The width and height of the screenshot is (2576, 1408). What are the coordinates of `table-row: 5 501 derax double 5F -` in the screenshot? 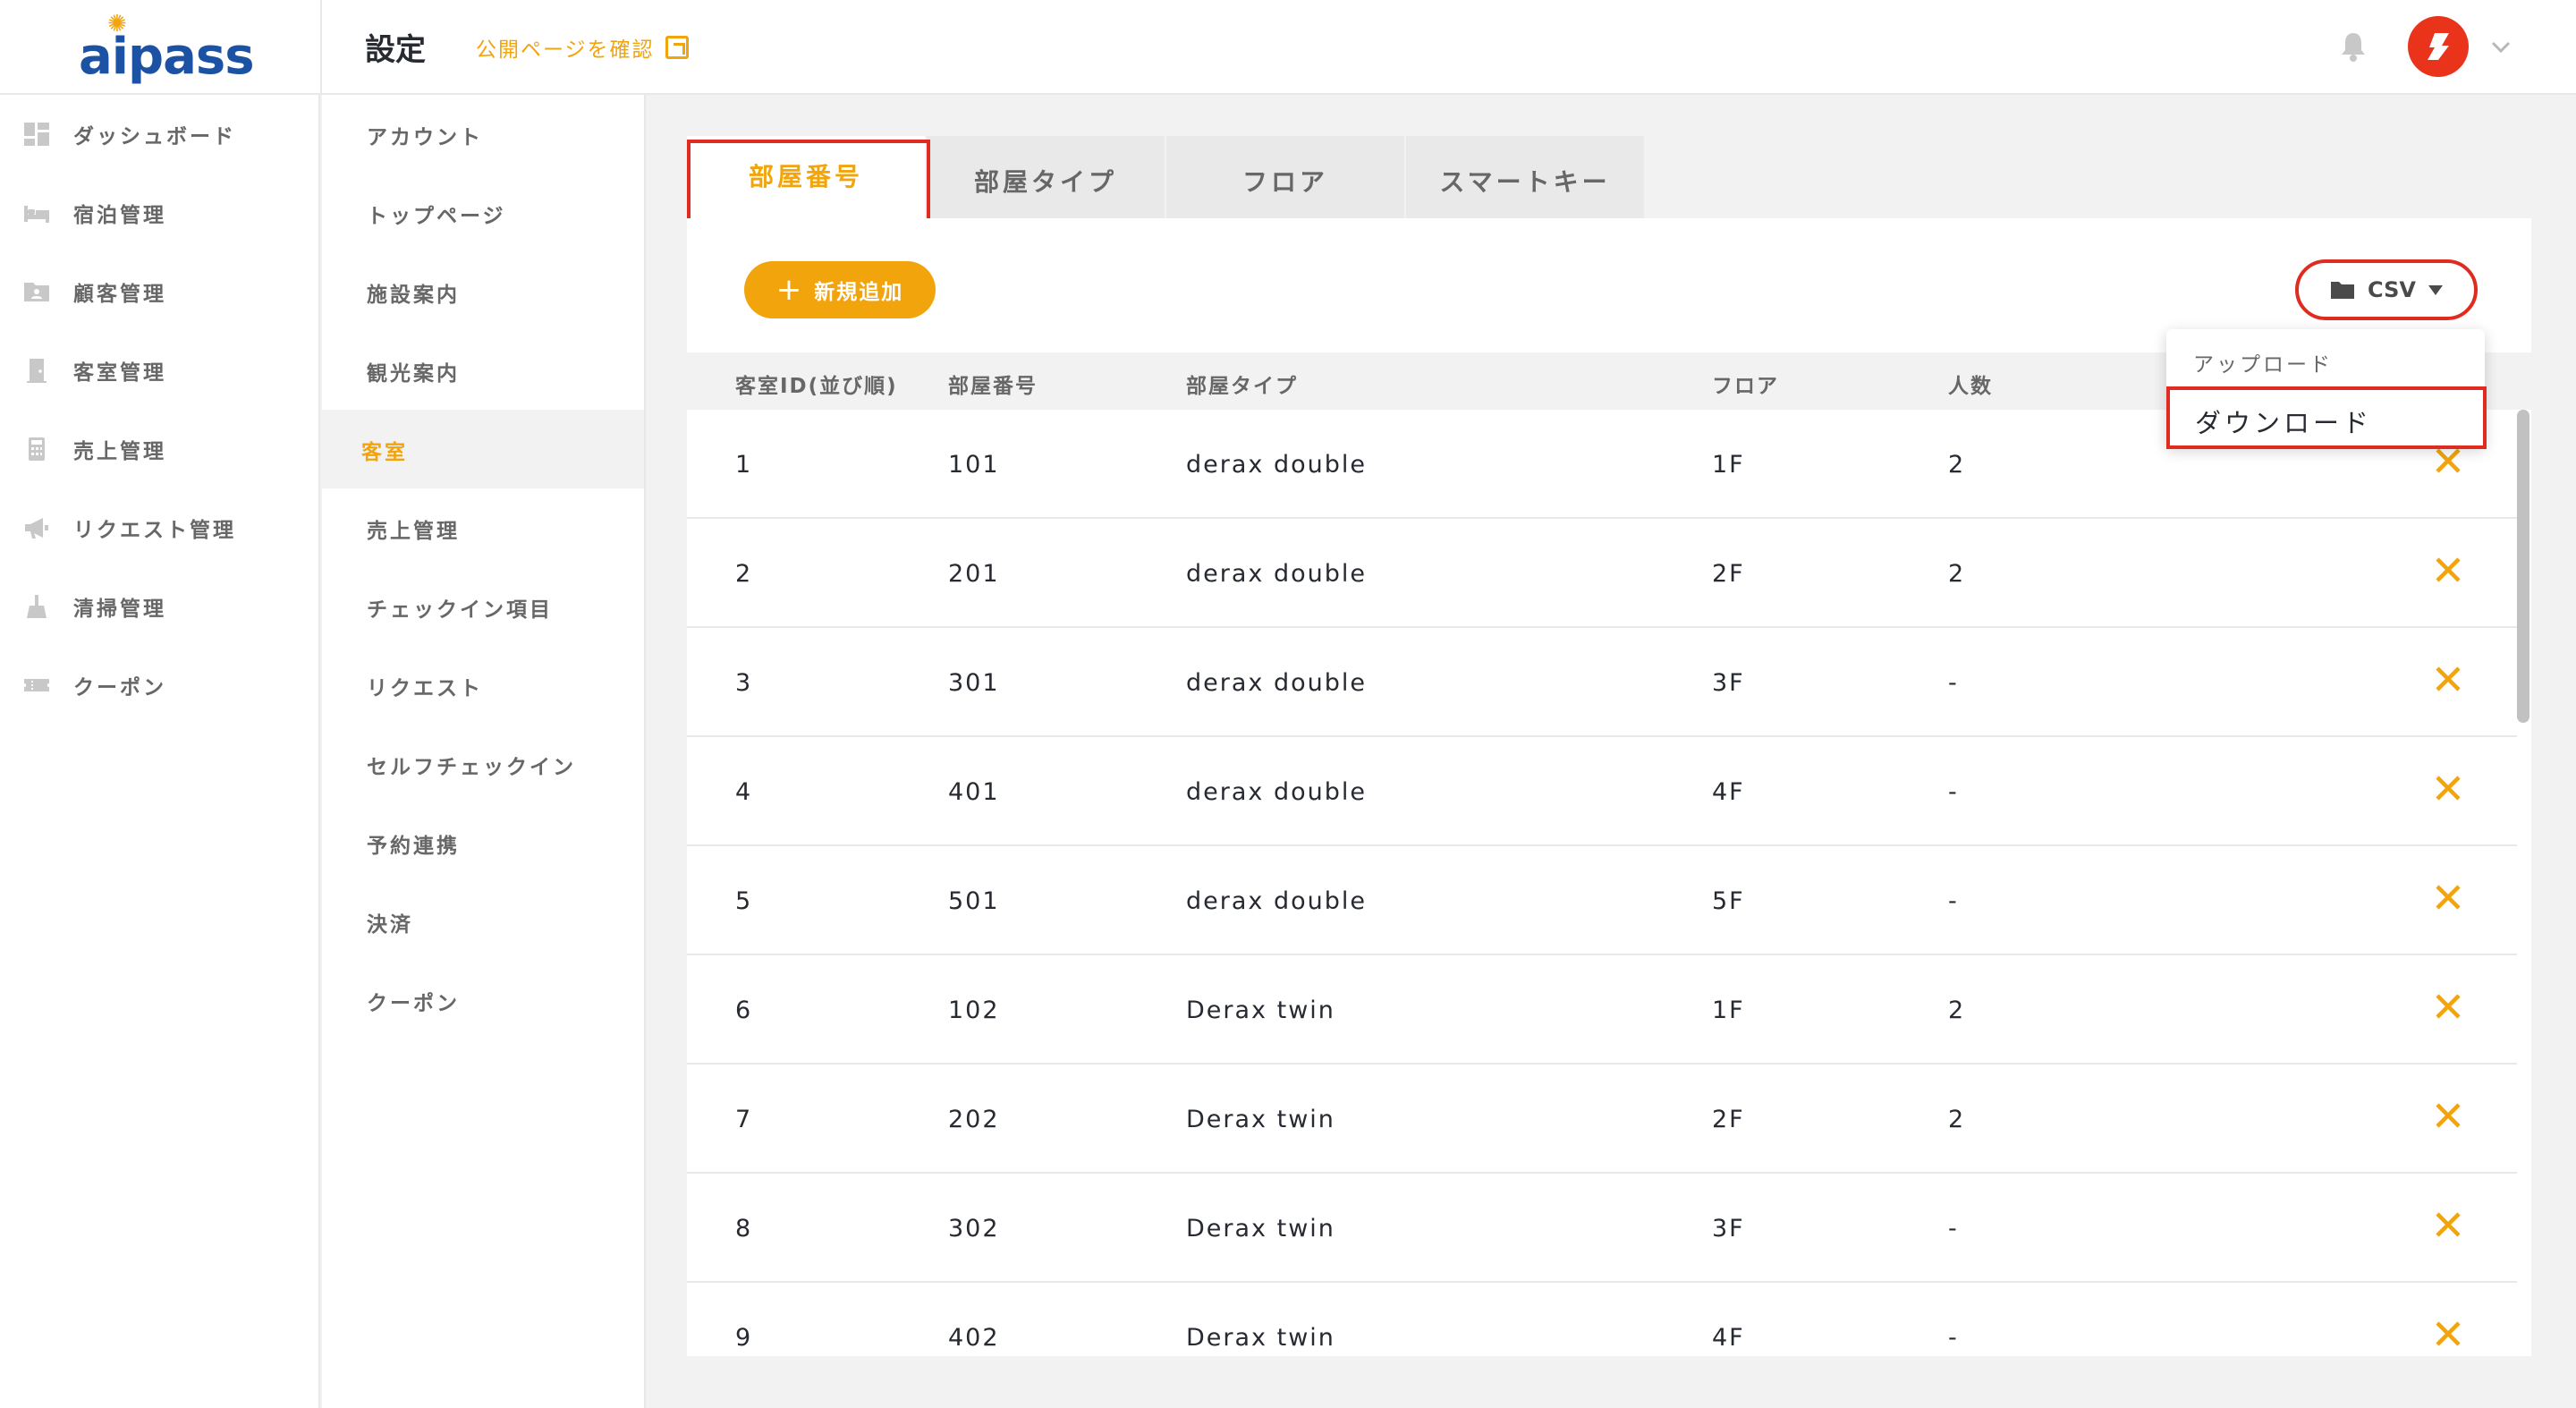 It's located at (1602, 900).